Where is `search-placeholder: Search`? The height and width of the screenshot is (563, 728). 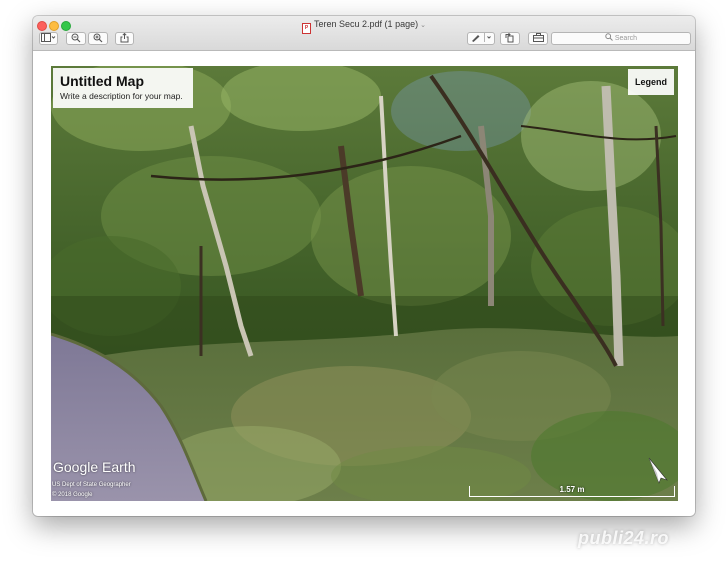
search-placeholder: Search is located at coordinates (626, 38).